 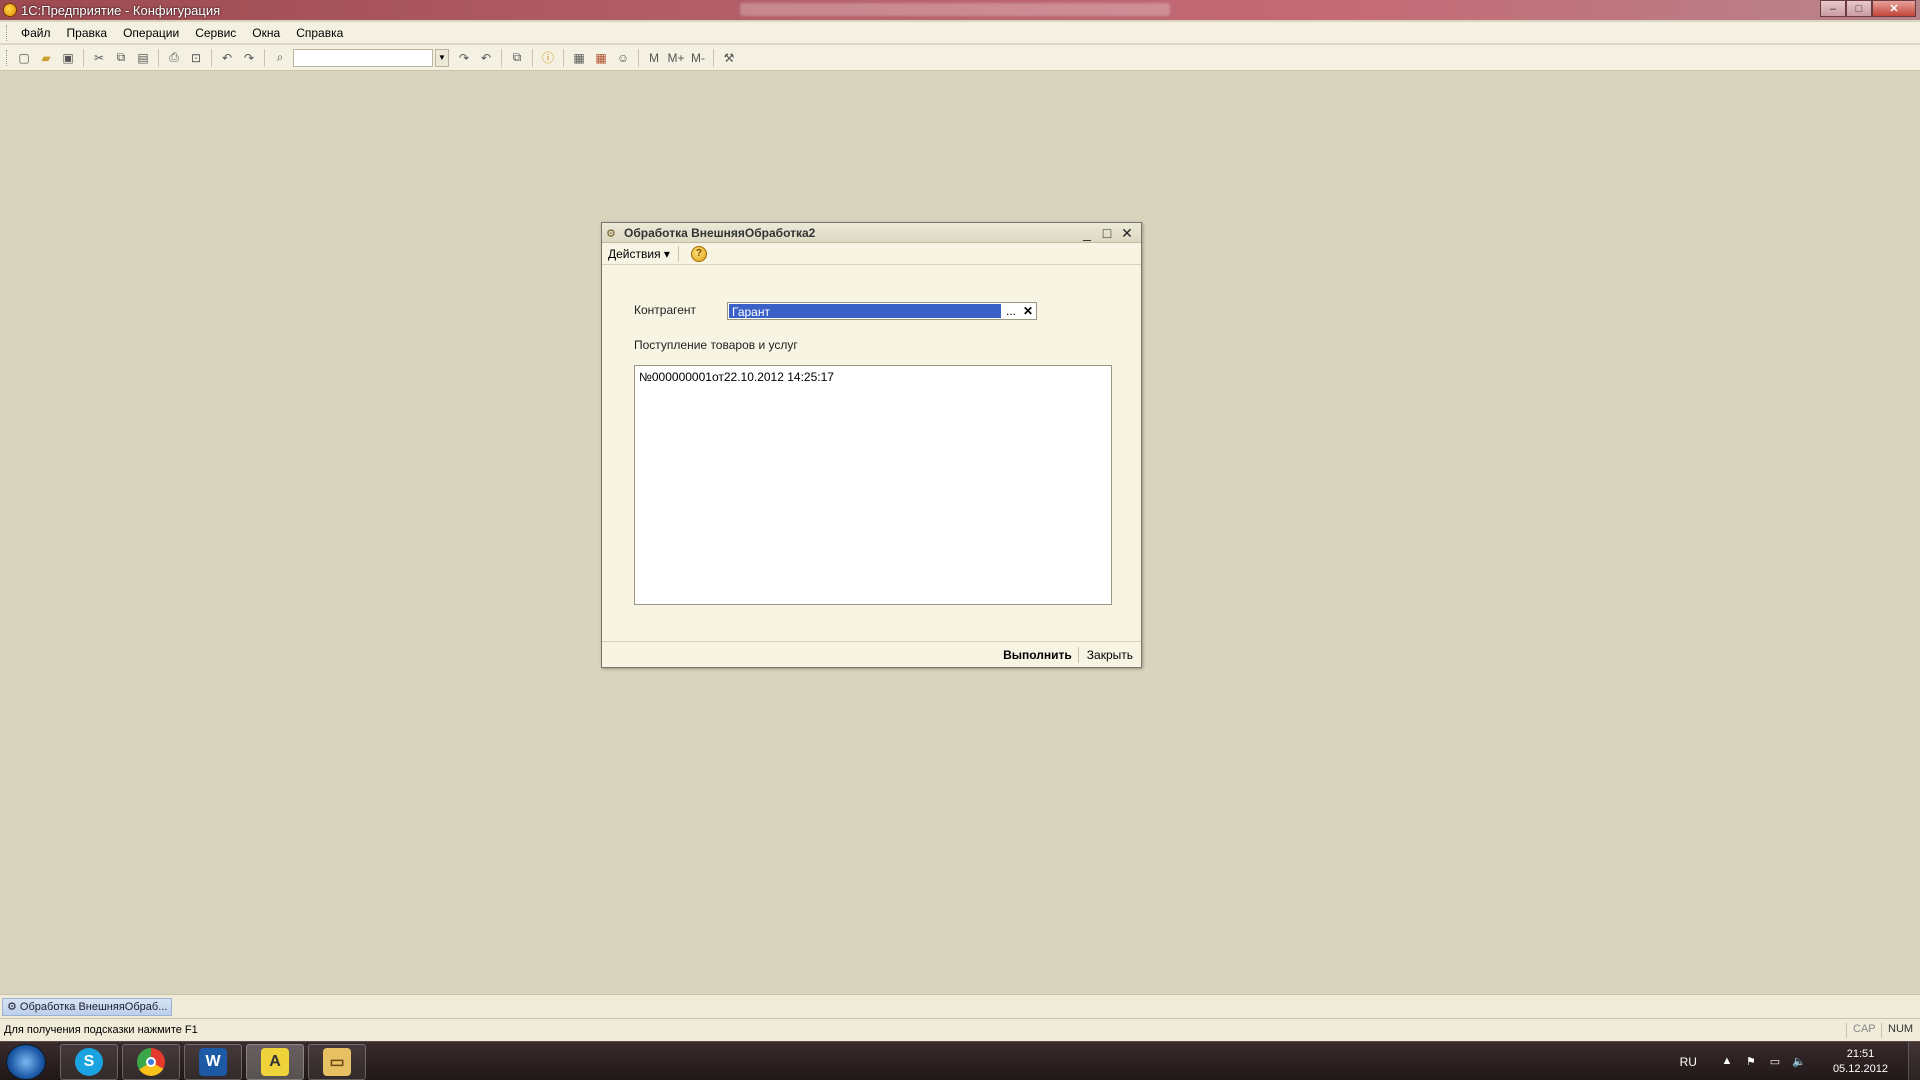 What do you see at coordinates (249, 58) in the screenshot?
I see `redo-icon: ↷` at bounding box center [249, 58].